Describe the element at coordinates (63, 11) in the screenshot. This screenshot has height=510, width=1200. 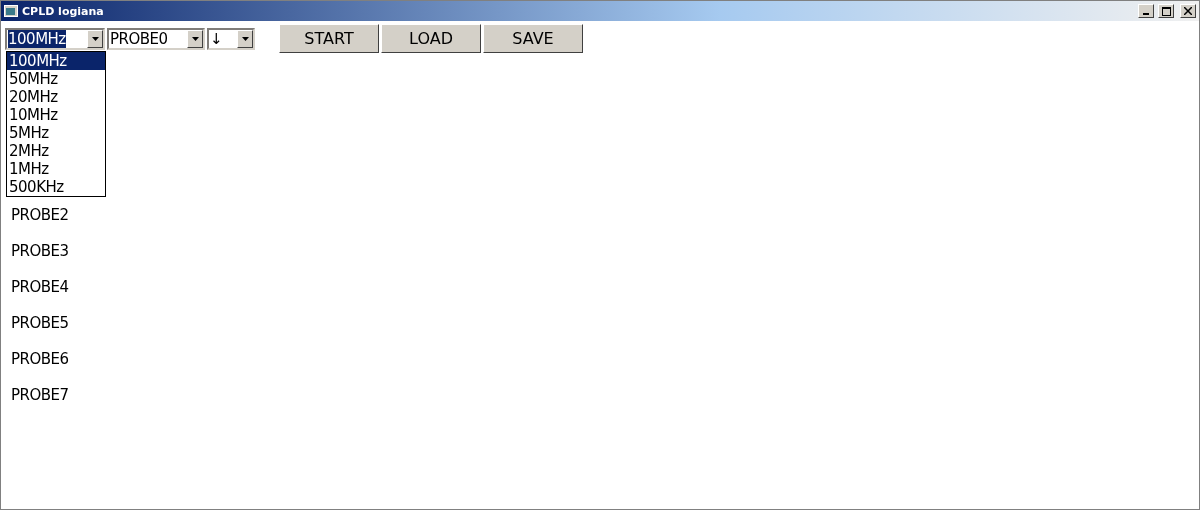
I see `window-title: CPLD logiana` at that location.